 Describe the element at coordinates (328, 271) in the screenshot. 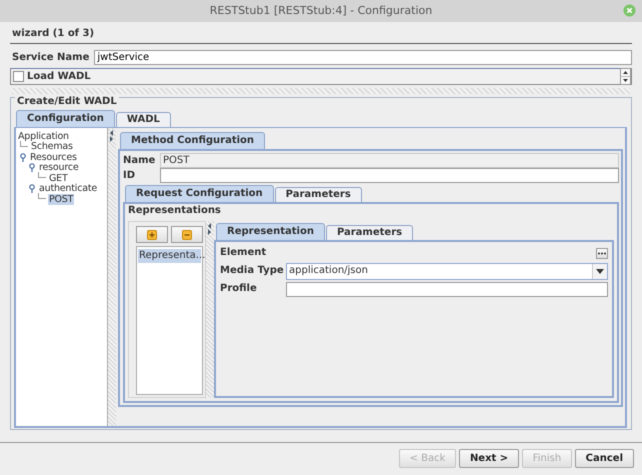

I see `combo-value: application/json` at that location.